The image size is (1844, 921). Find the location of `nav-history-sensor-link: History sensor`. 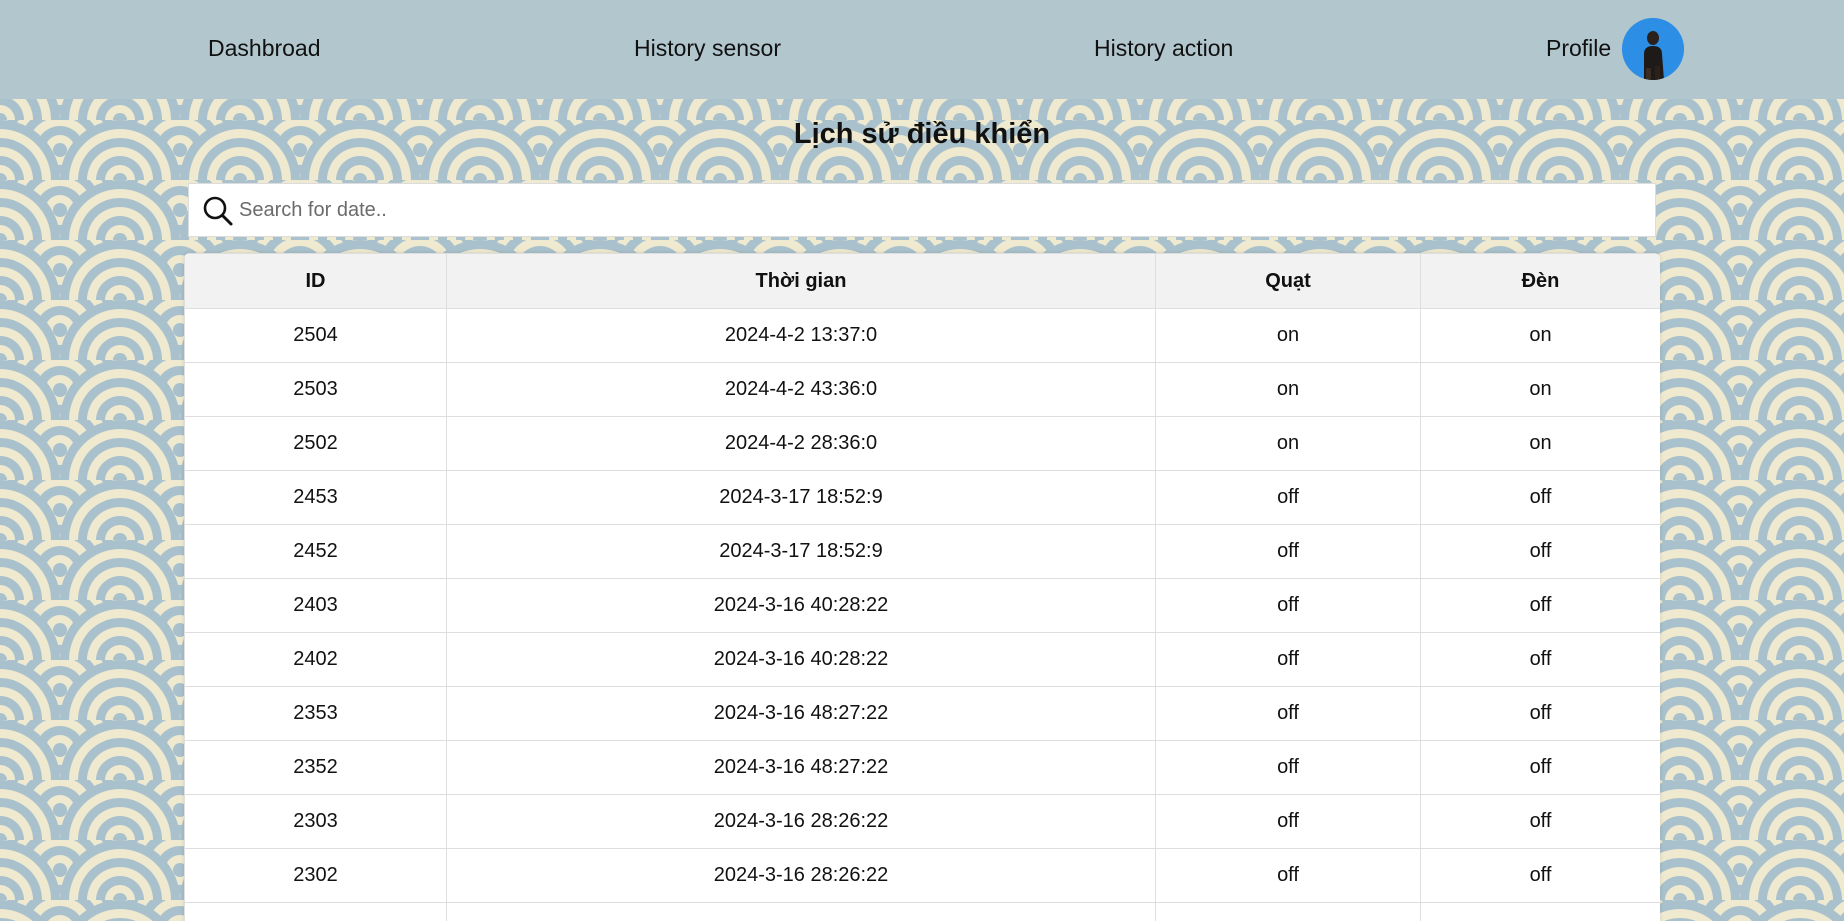

nav-history-sensor-link: History sensor is located at coordinates (707, 49).